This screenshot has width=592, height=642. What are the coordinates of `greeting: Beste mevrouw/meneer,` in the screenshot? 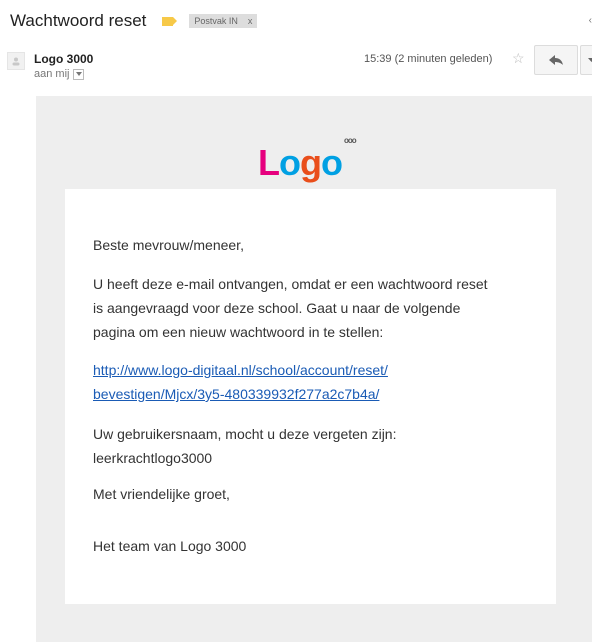 It's located at (168, 245).